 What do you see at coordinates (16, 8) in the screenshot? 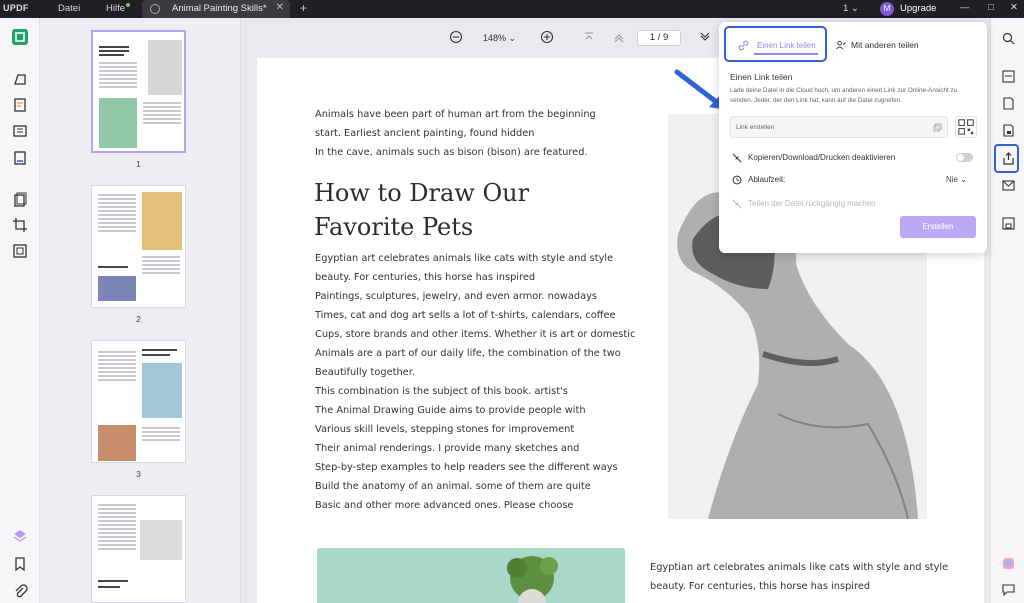
I see `app-logo: UPDF` at bounding box center [16, 8].